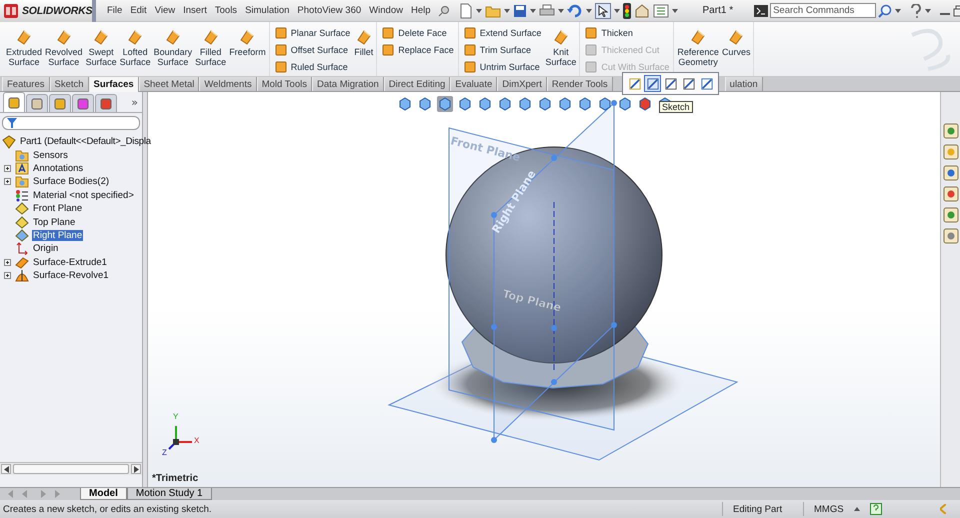 The image size is (960, 518). What do you see at coordinates (502, 50) in the screenshot?
I see `ribbon-button: Trim Surface` at bounding box center [502, 50].